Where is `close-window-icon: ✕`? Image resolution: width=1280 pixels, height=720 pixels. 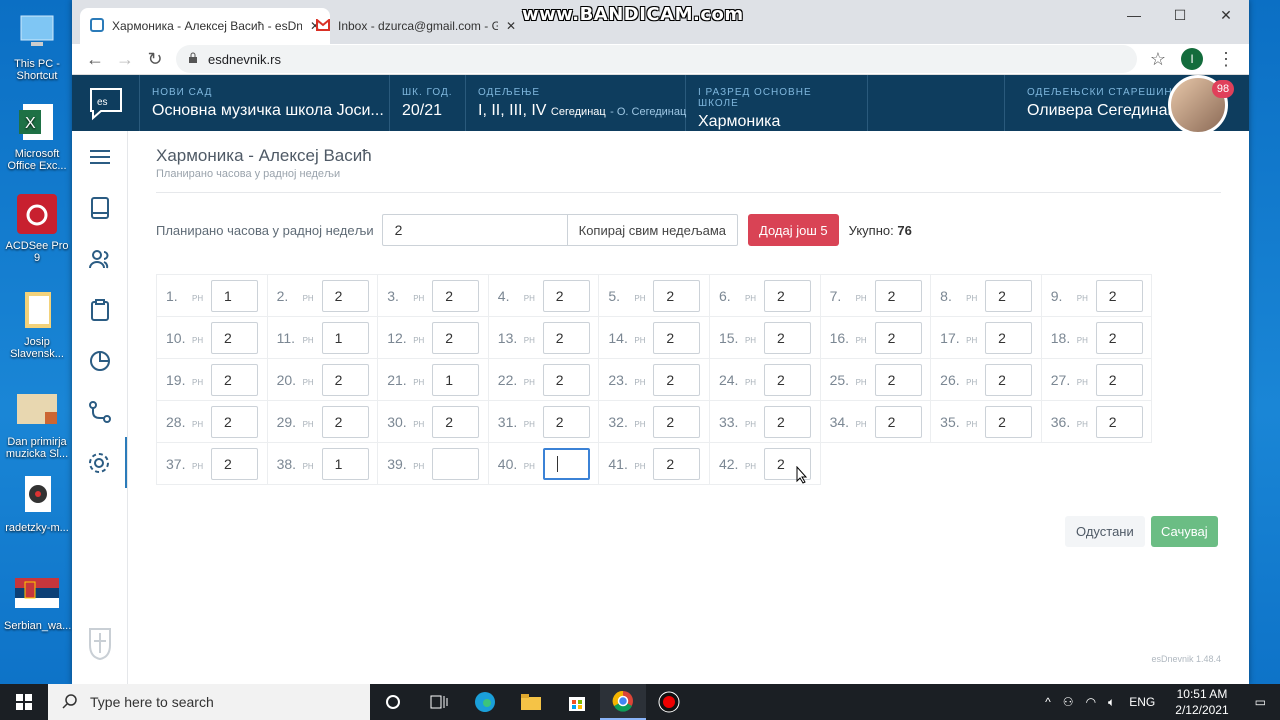 close-window-icon: ✕ is located at coordinates (1226, 15).